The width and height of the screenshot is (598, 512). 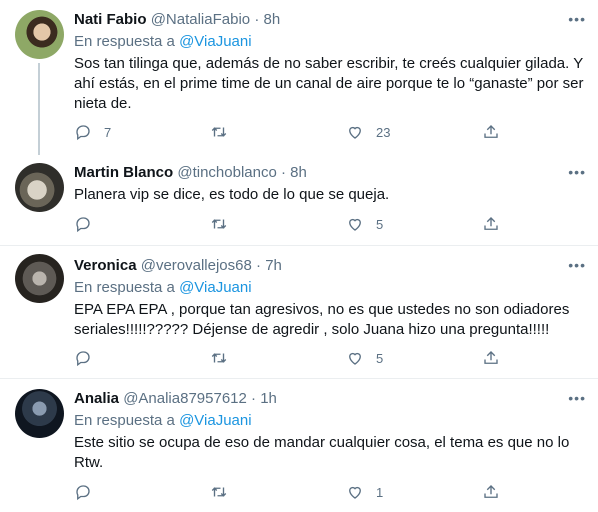 I want to click on author-handle: @tinchoblanco, so click(x=226, y=172).